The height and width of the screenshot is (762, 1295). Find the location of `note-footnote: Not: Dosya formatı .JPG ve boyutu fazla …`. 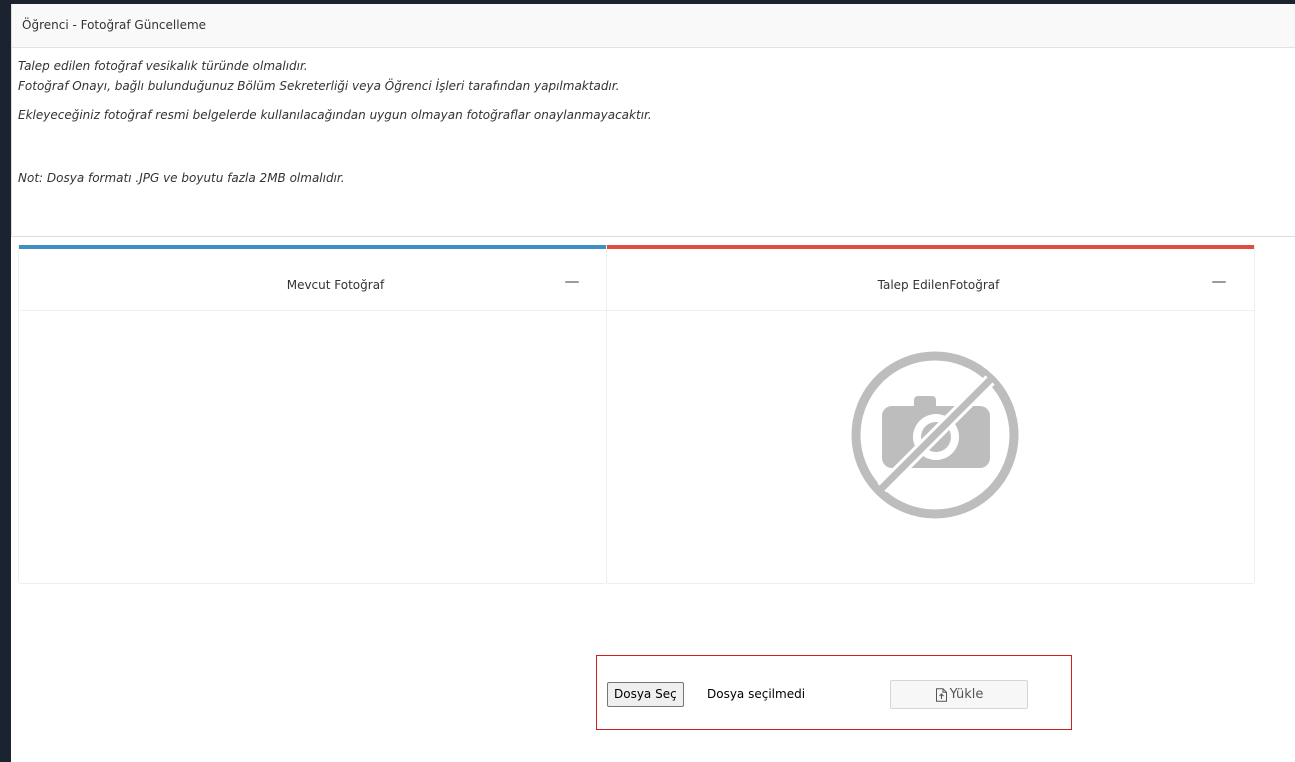

note-footnote: Not: Dosya formatı .JPG ve boyutu fazla … is located at coordinates (181, 178).